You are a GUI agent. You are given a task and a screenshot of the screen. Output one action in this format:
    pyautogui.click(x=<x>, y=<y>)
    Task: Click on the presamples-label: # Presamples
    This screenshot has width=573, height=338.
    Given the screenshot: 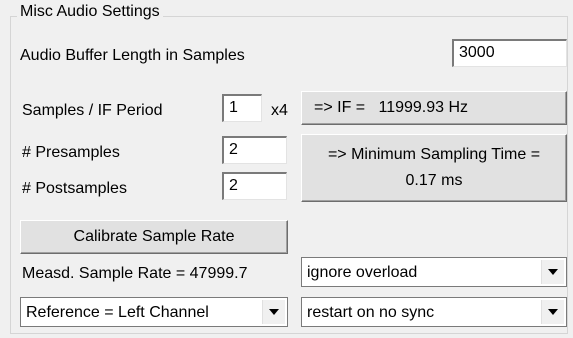 What is the action you would take?
    pyautogui.click(x=71, y=152)
    